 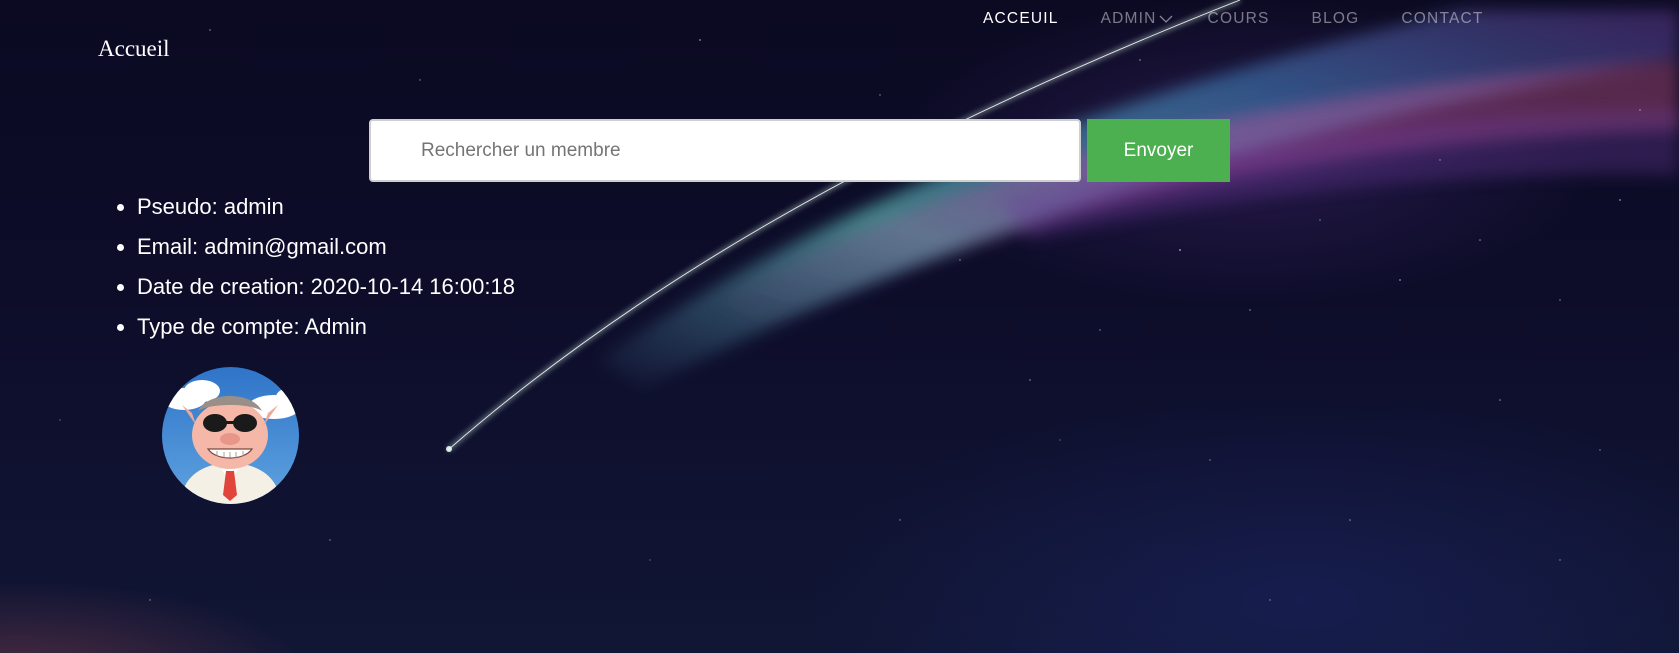 What do you see at coordinates (326, 327) in the screenshot?
I see `profile-account-type: Type de compte: Admin` at bounding box center [326, 327].